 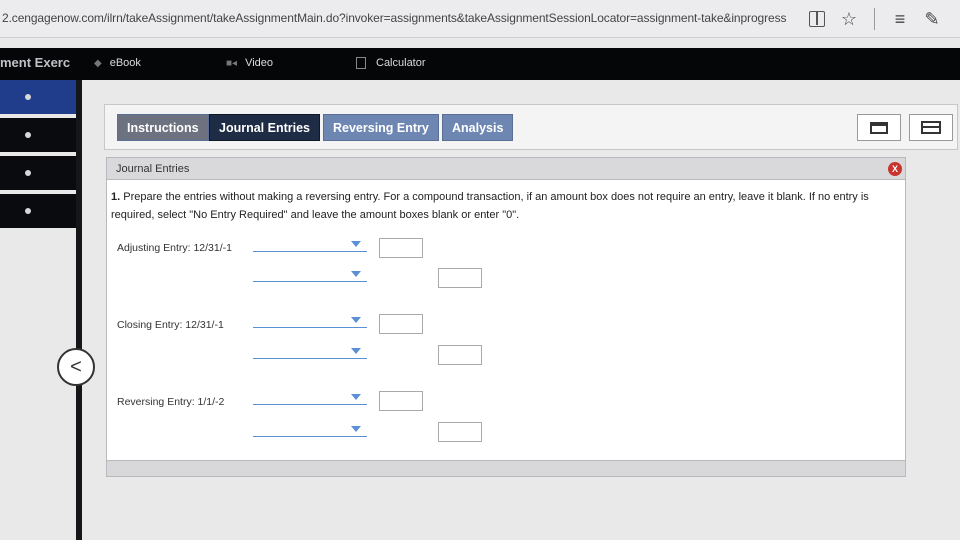 What do you see at coordinates (232, 63) in the screenshot?
I see `video-icon: ■◂` at bounding box center [232, 63].